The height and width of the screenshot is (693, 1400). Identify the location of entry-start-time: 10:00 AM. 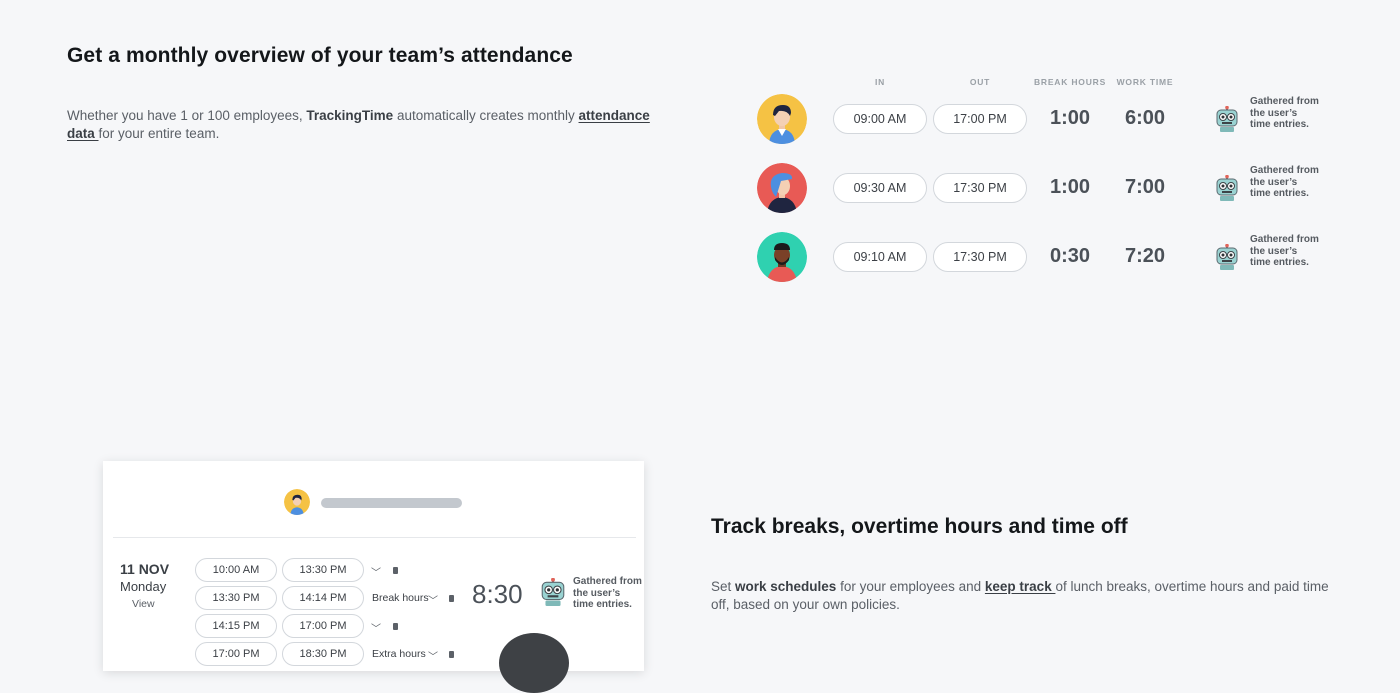
(236, 570).